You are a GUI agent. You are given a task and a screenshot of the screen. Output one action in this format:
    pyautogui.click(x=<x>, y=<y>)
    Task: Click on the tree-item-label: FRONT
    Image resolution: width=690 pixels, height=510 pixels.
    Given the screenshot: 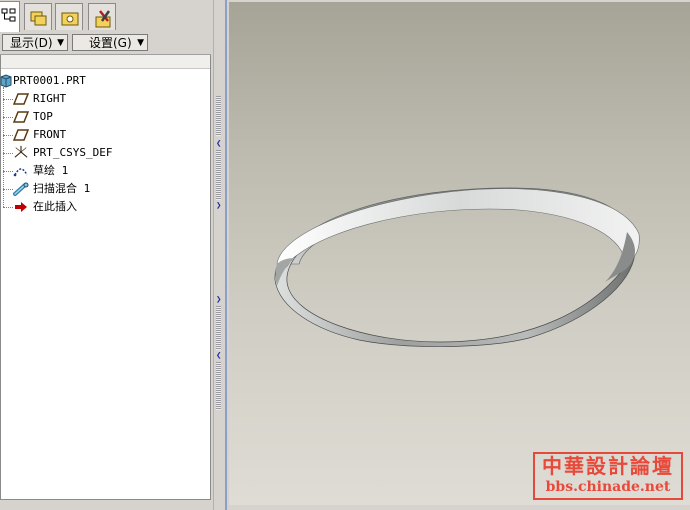 What is the action you would take?
    pyautogui.click(x=50, y=134)
    